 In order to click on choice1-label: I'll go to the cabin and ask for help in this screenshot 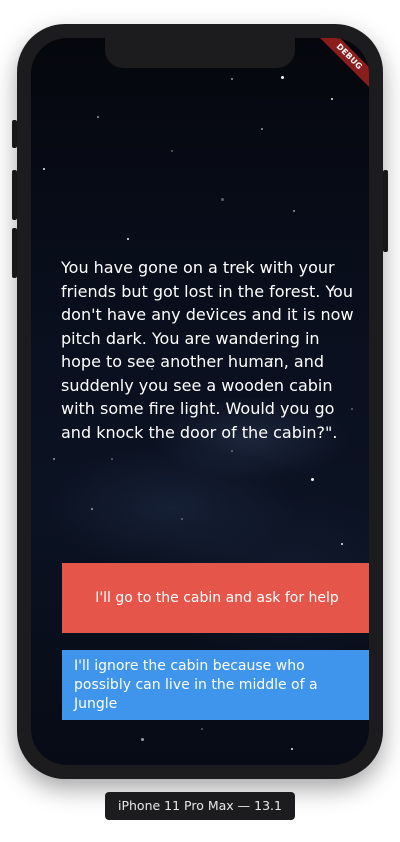, I will do `click(217, 597)`.